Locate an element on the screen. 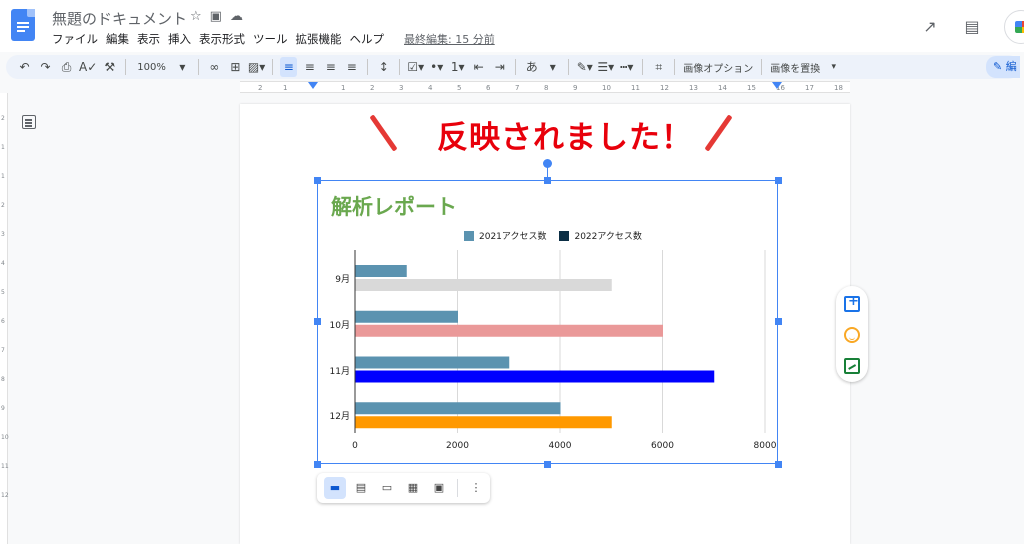 This screenshot has height=544, width=1024. inline-wrap-icon: ▬ is located at coordinates (335, 488).